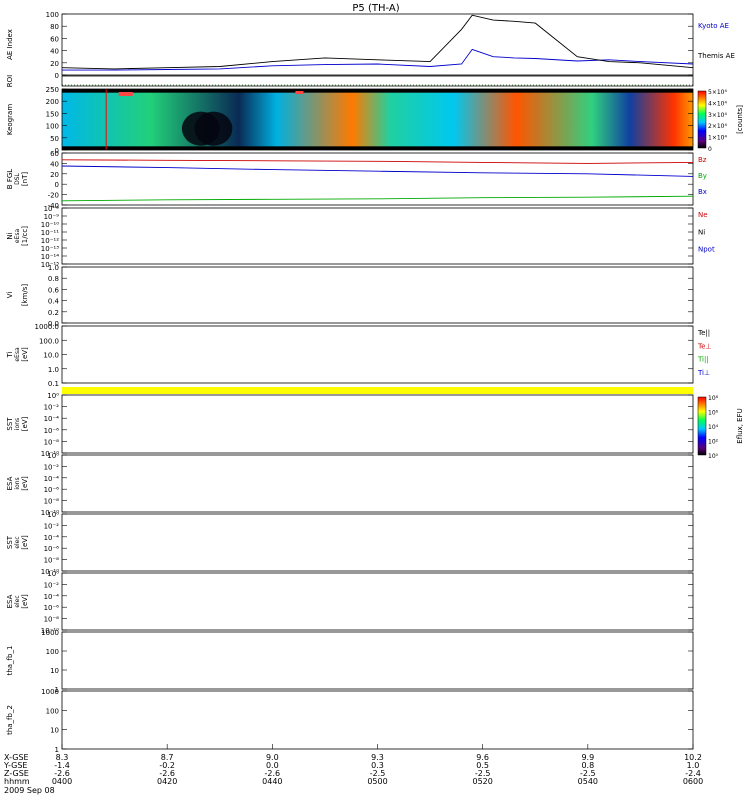  Describe the element at coordinates (717, 103) in the screenshot. I see `colorbar-tick-label: 4×10⁴` at that location.